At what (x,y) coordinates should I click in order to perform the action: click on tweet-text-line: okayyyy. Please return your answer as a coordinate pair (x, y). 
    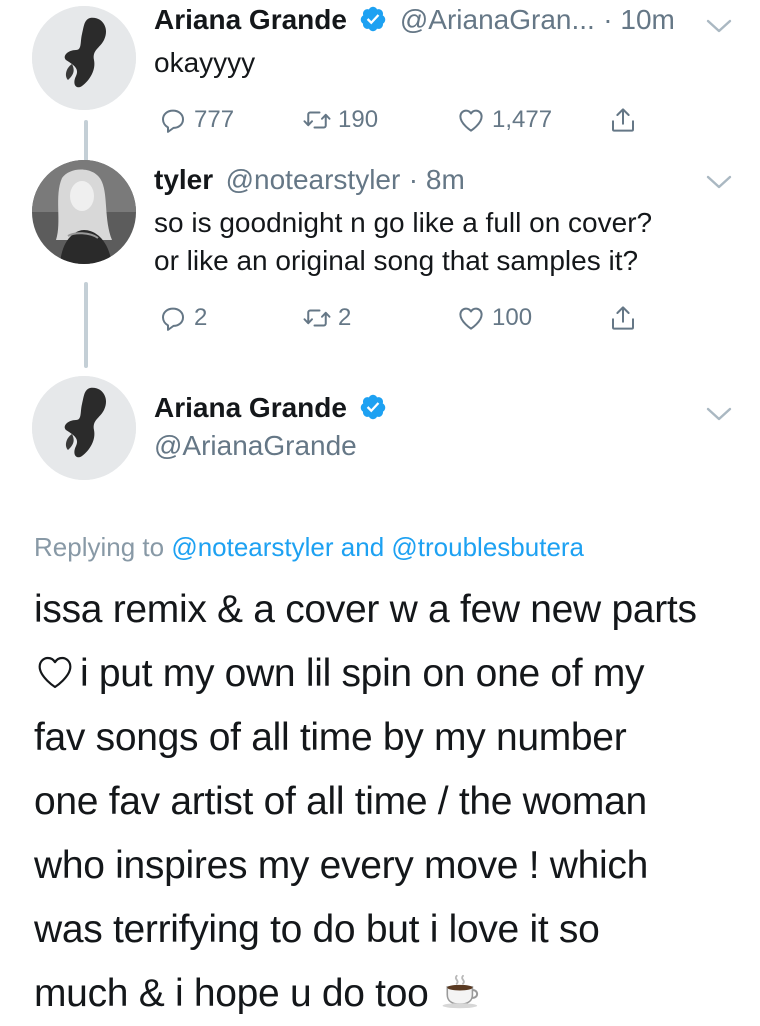
    Looking at the image, I should click on (205, 62).